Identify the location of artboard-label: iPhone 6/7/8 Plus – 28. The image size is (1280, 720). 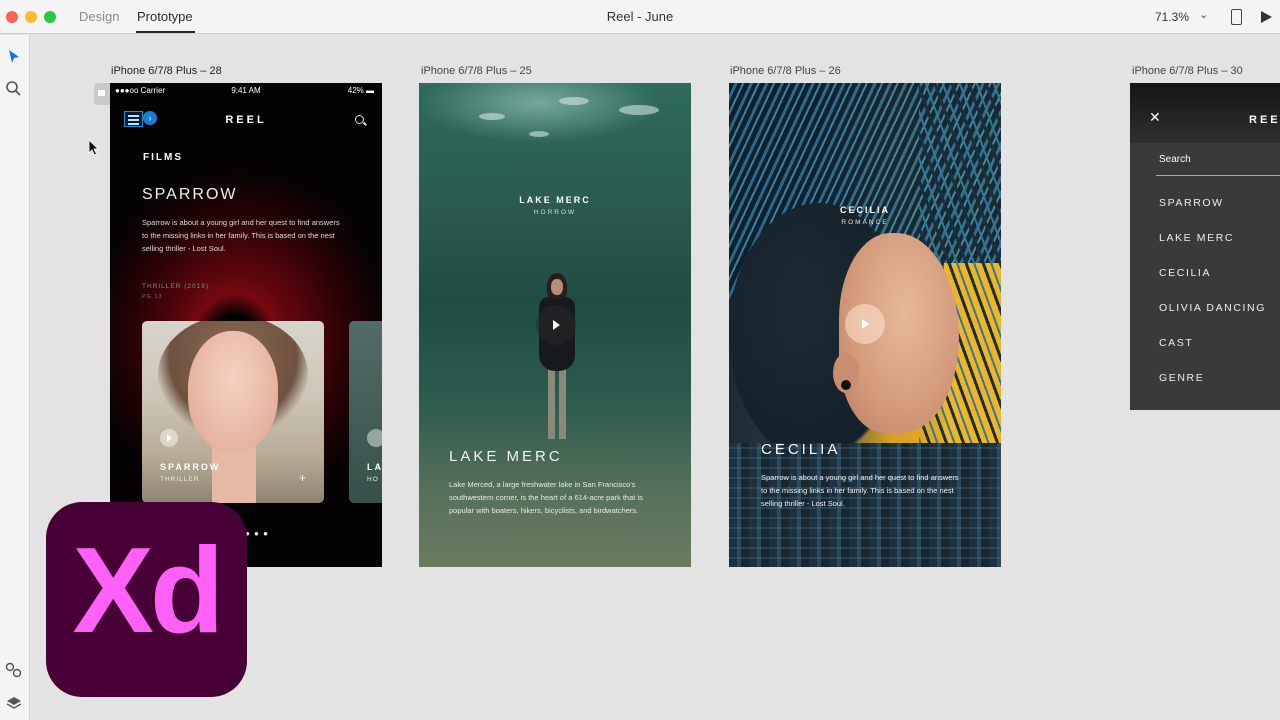
(166, 71).